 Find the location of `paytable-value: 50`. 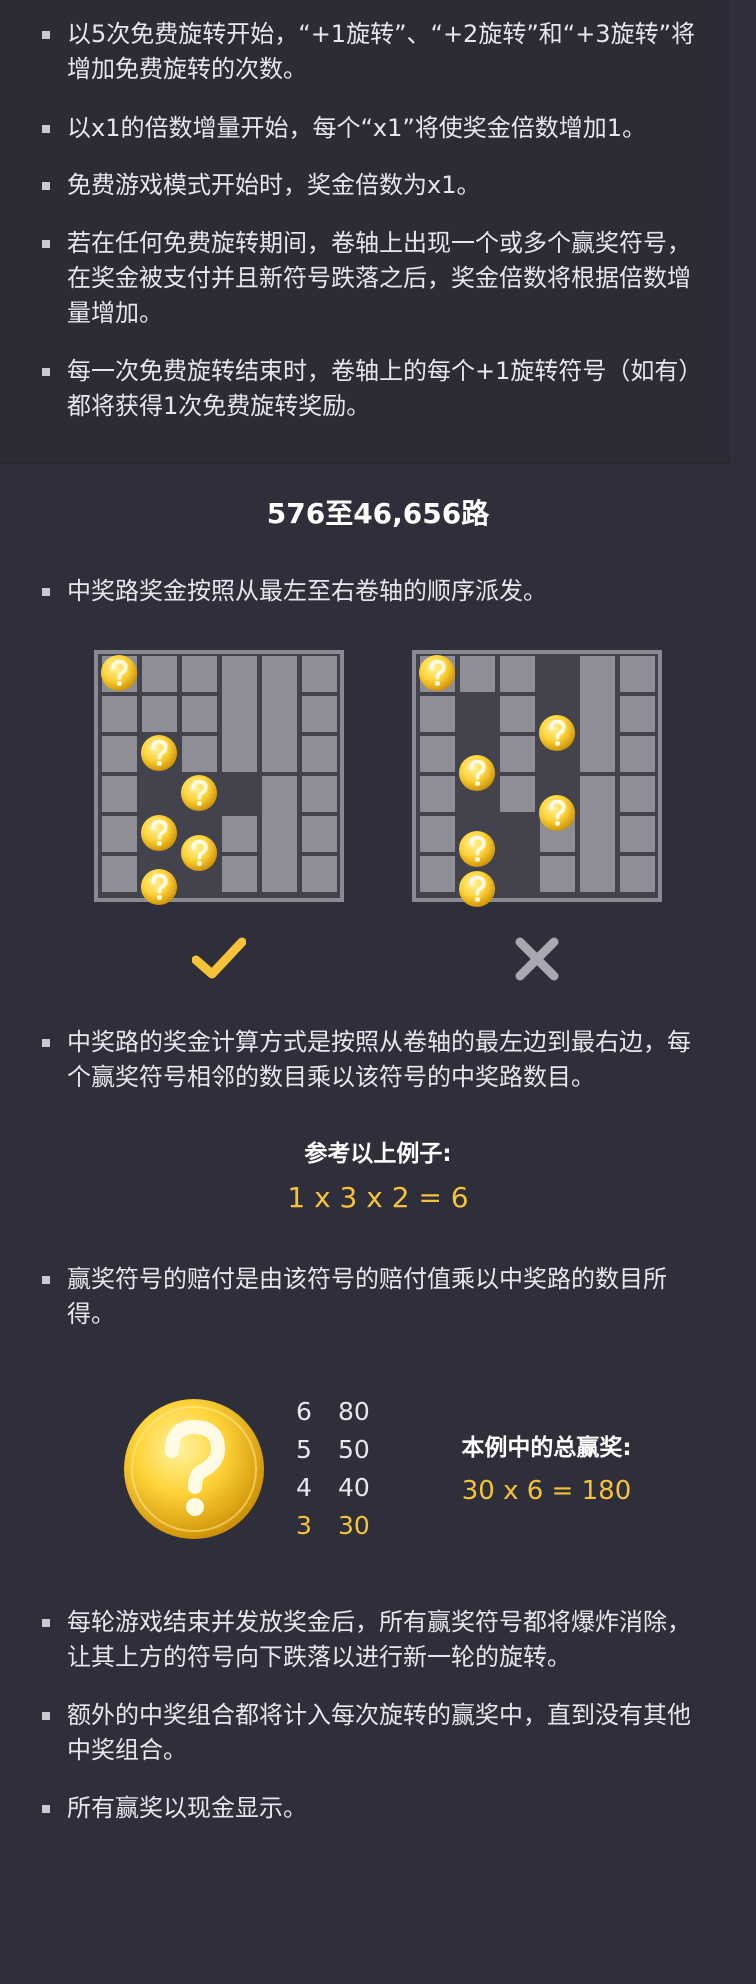

paytable-value: 50 is located at coordinates (354, 1449).